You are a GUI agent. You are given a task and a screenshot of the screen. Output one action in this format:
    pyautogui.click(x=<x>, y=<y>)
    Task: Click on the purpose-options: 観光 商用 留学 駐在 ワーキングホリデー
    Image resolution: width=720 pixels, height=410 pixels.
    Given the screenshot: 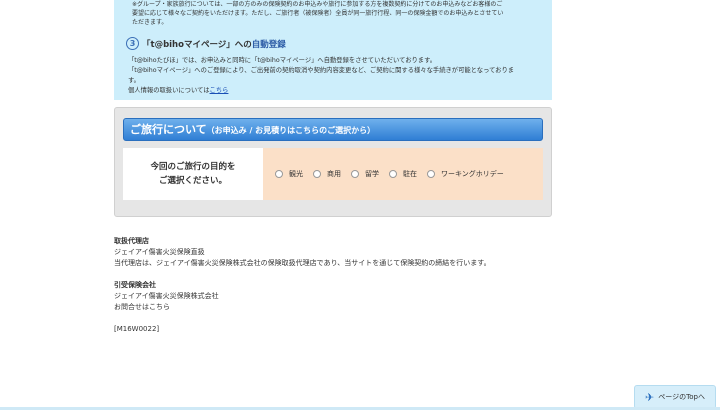 What is the action you would take?
    pyautogui.click(x=403, y=174)
    